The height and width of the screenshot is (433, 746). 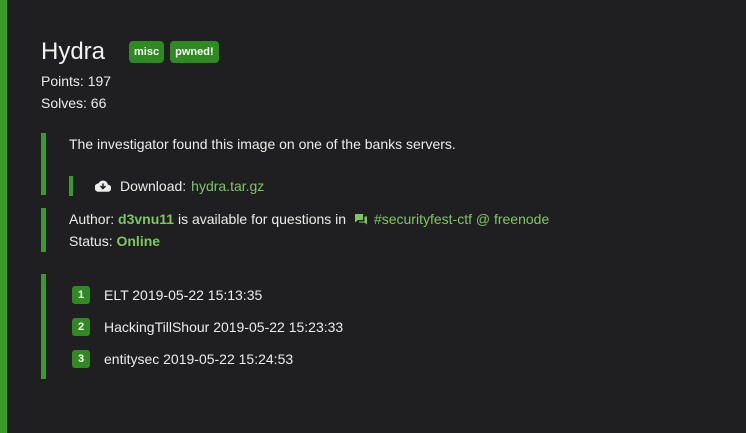 What do you see at coordinates (400, 359) in the screenshot?
I see `solve-list-item: 3 entitysec 2019-05-22 15:24:53` at bounding box center [400, 359].